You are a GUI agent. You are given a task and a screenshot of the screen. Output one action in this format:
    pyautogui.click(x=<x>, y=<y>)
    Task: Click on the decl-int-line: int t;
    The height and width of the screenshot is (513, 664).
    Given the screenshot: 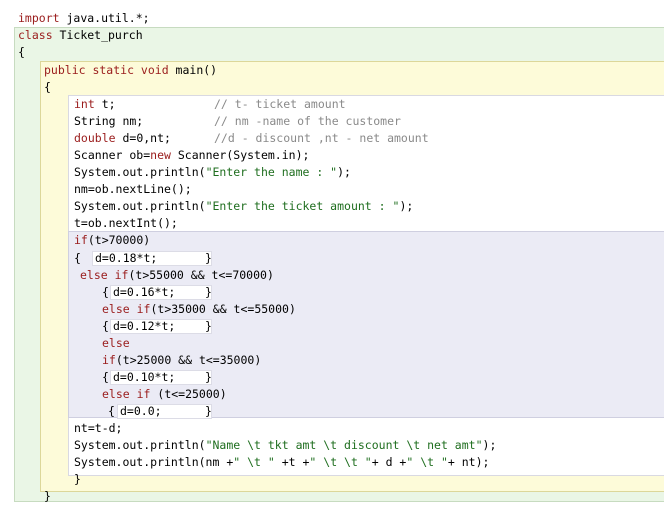 What is the action you would take?
    pyautogui.click(x=95, y=104)
    